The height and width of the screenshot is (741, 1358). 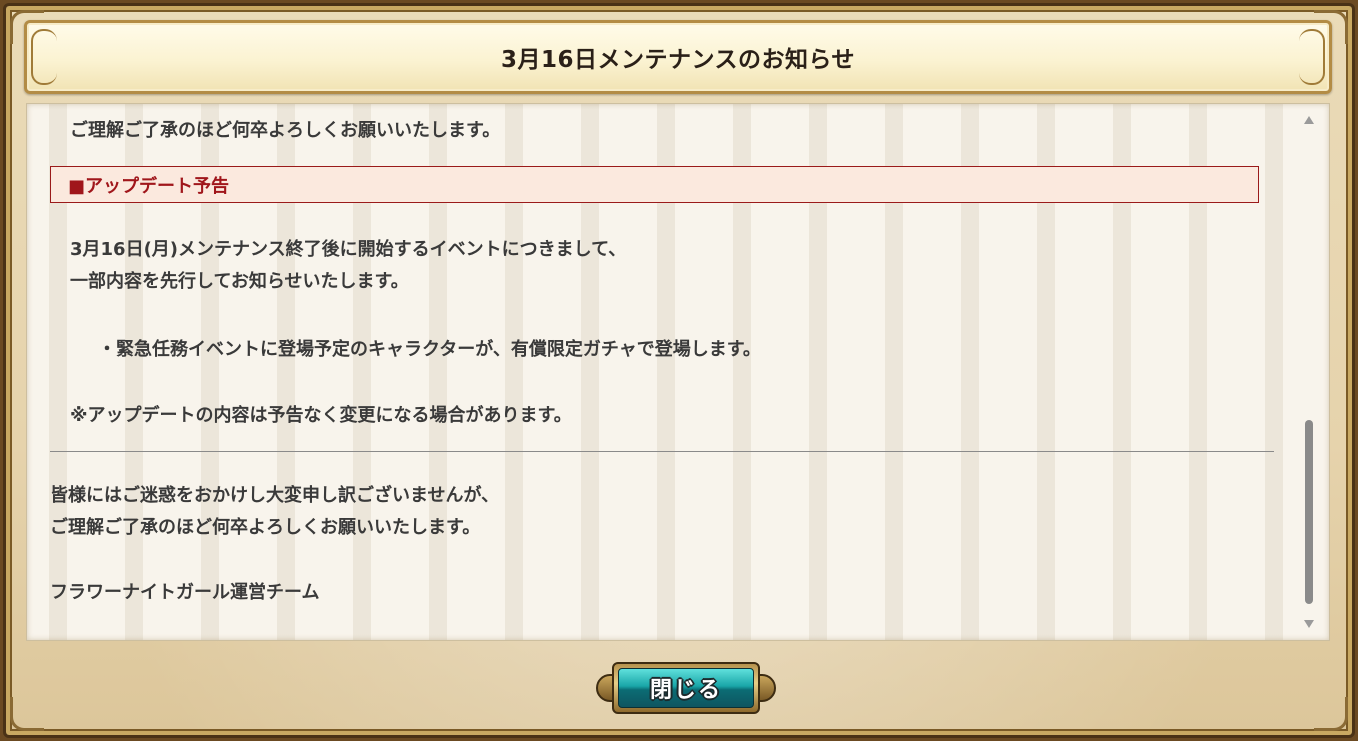 What do you see at coordinates (1309, 624) in the screenshot?
I see `scroll-down-arrow-icon` at bounding box center [1309, 624].